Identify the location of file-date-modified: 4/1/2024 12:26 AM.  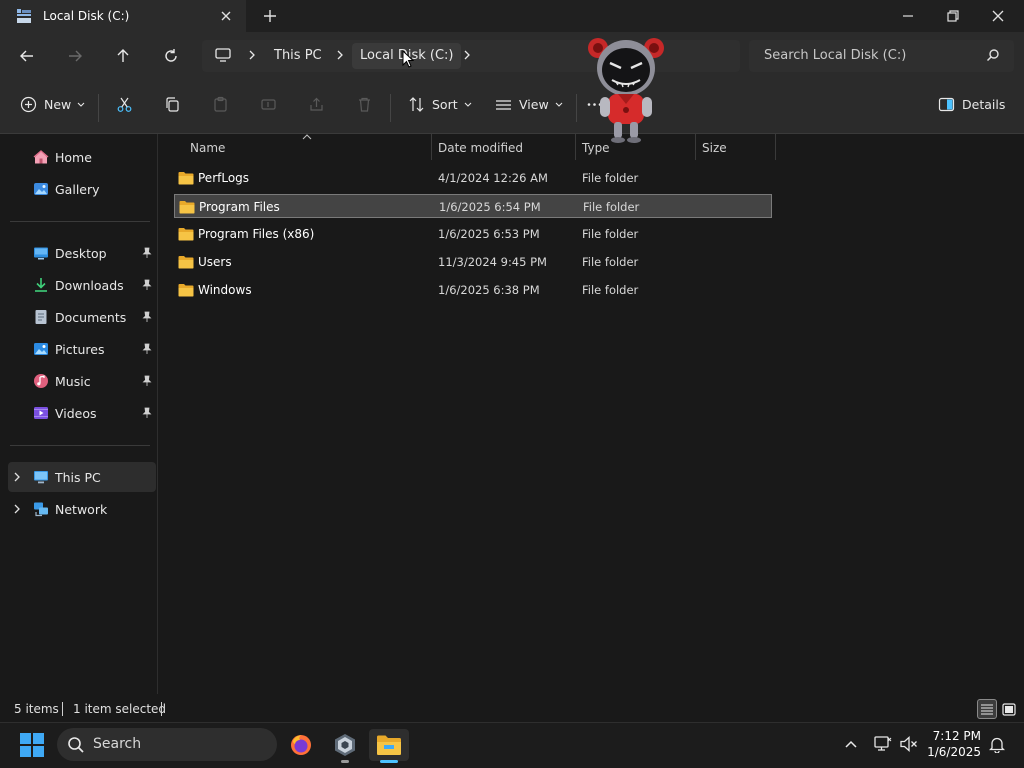
(493, 178).